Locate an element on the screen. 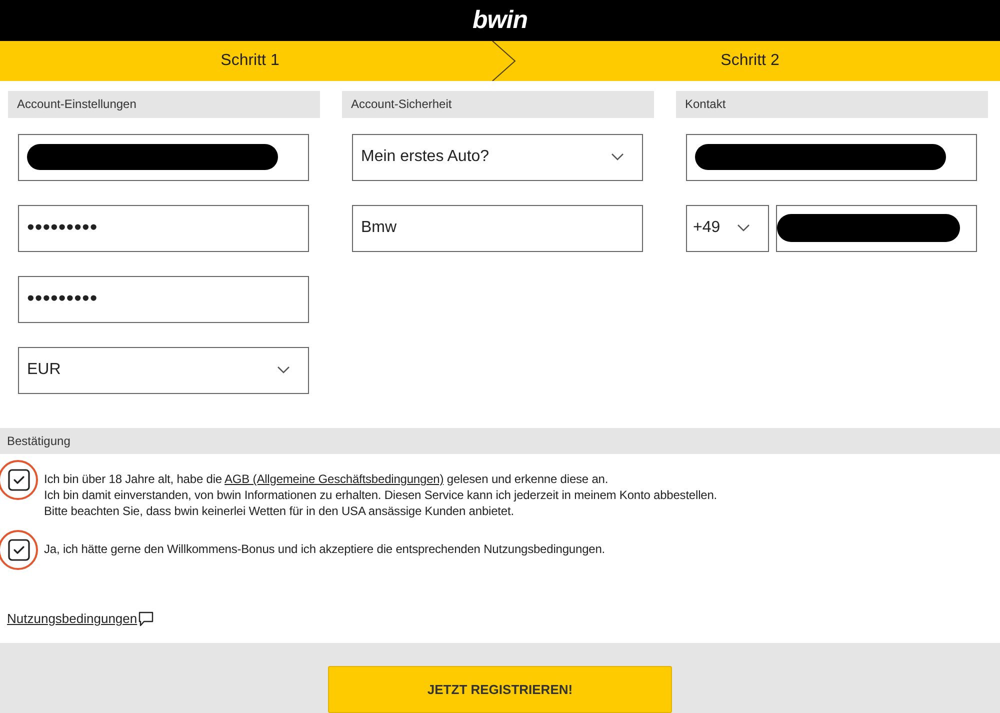 The height and width of the screenshot is (713, 1000). section-header: Bestätigung is located at coordinates (500, 441).